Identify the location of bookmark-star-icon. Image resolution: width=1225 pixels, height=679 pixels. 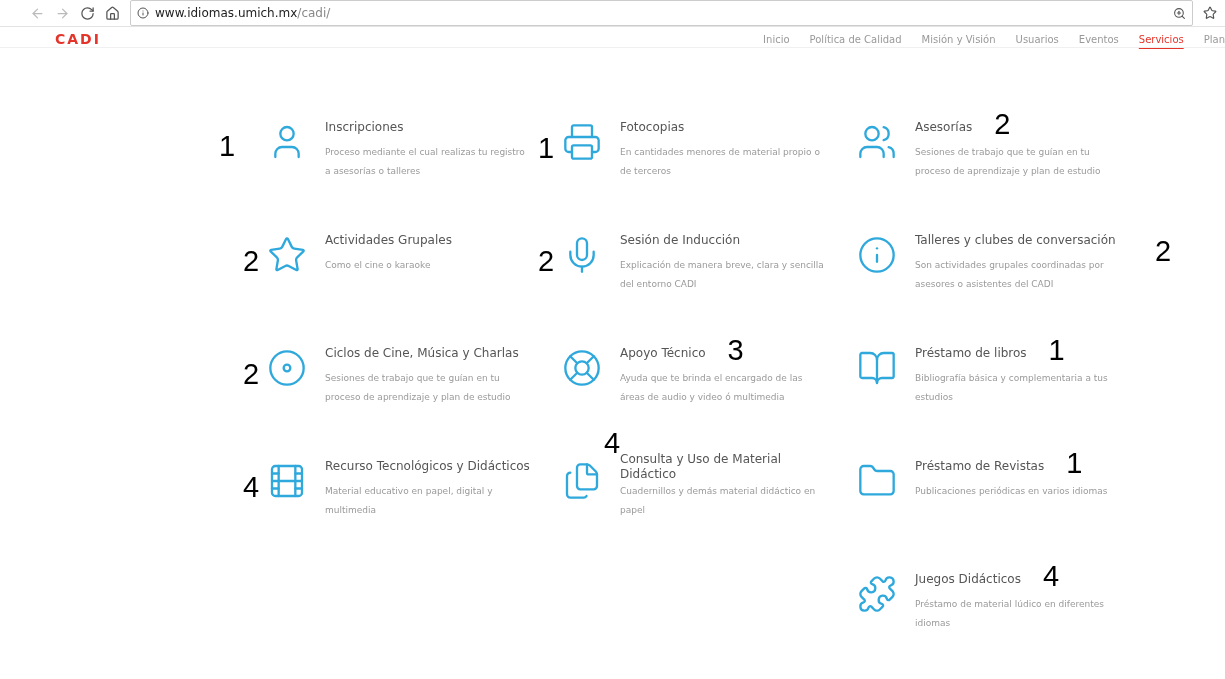
(1210, 13).